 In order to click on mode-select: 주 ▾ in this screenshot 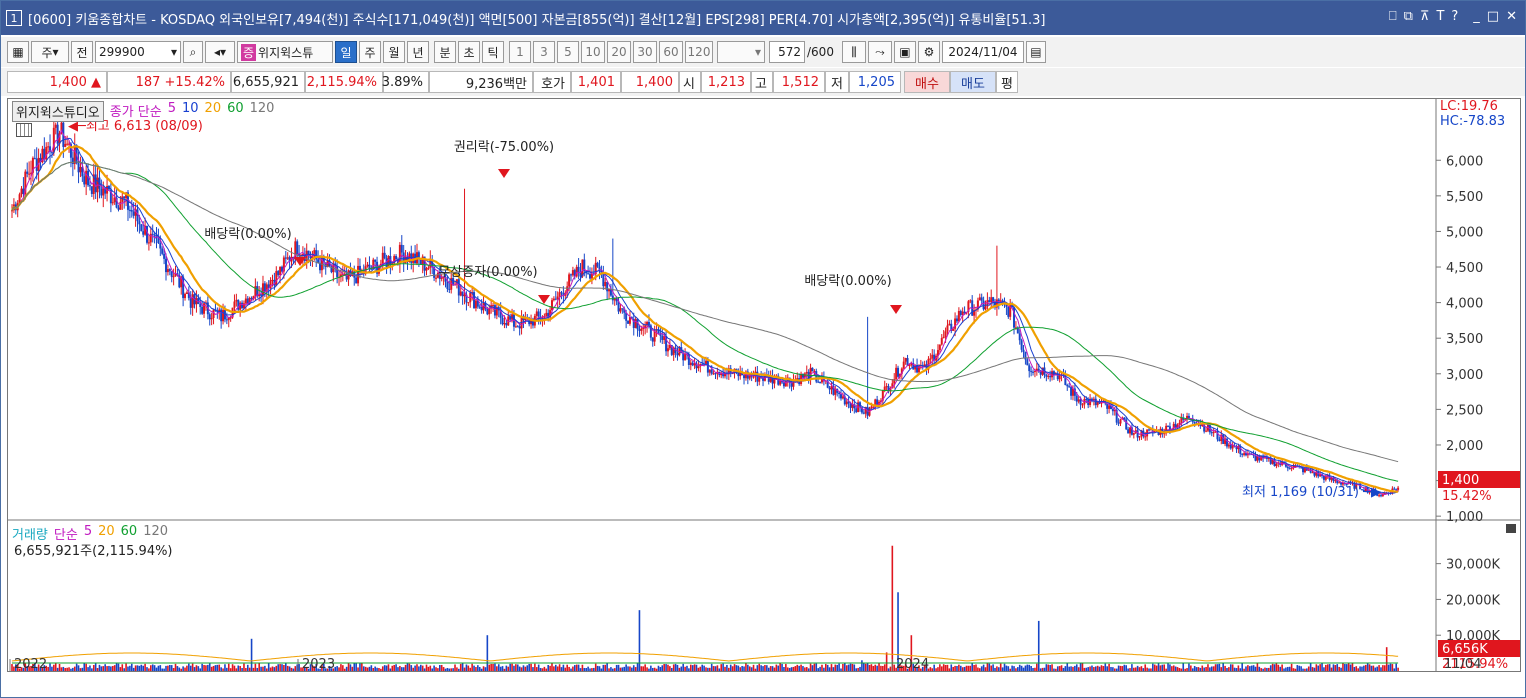, I will do `click(50, 52)`.